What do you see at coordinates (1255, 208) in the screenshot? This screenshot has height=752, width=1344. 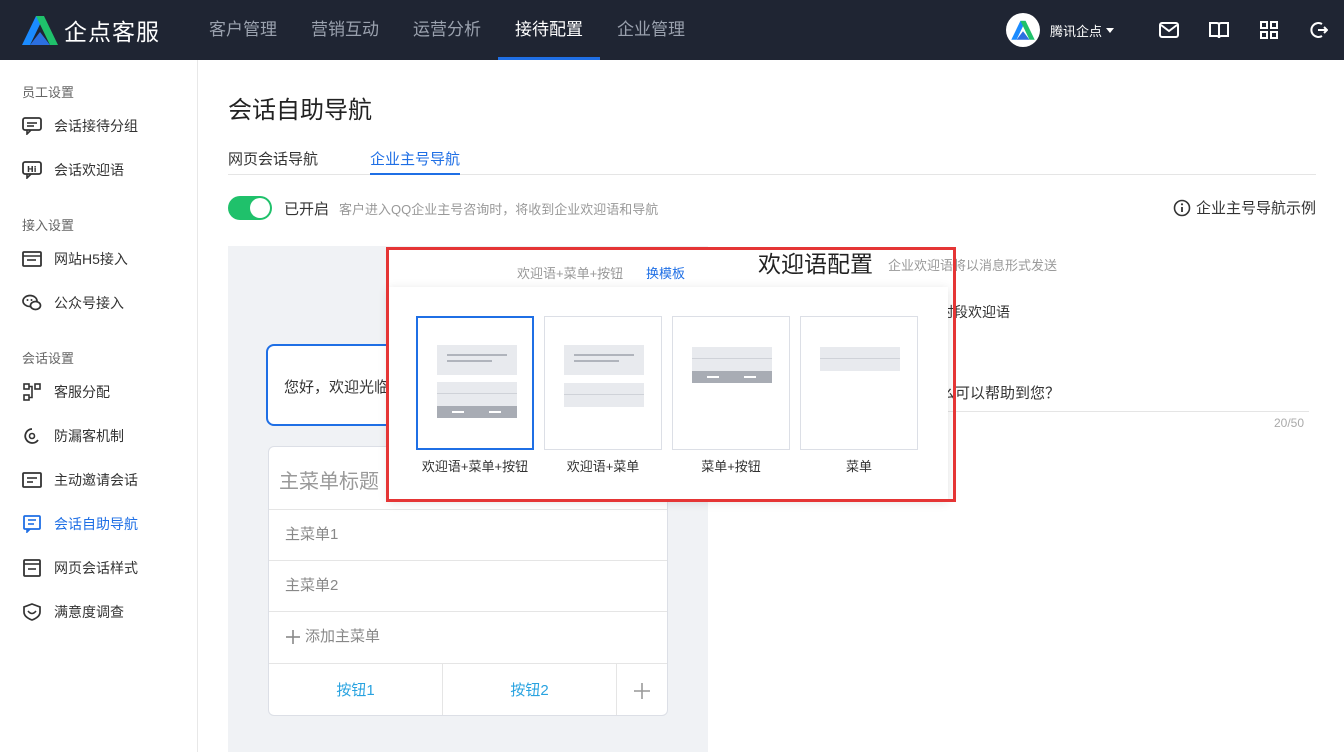 I see `example-link-label: 企业主号导航示例` at bounding box center [1255, 208].